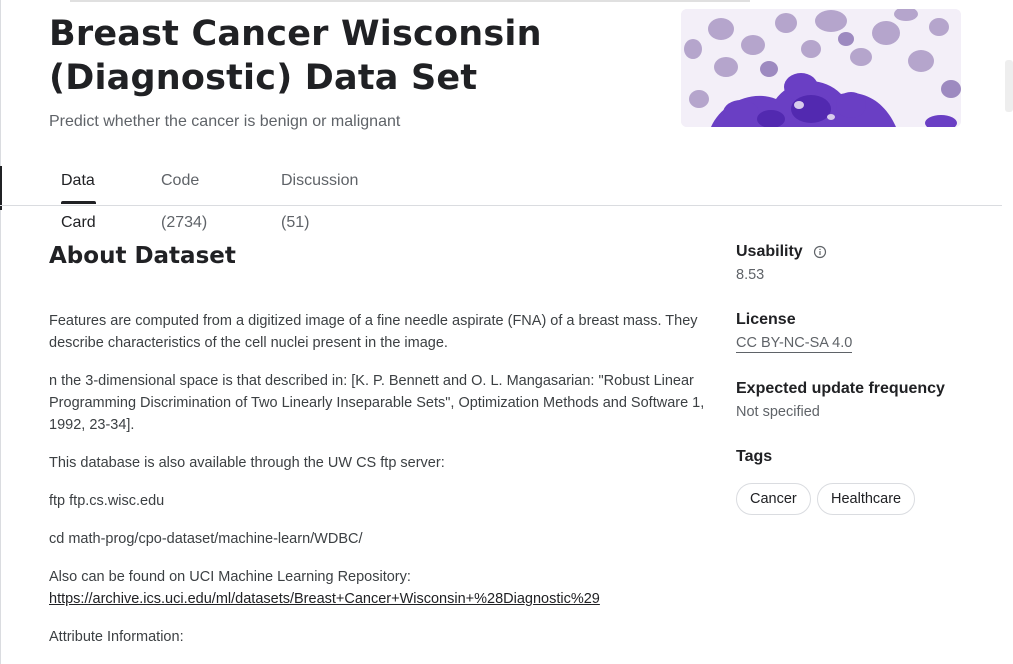 This screenshot has height=664, width=1013. What do you see at coordinates (184, 195) in the screenshot?
I see `tab-code: Code (2734)` at bounding box center [184, 195].